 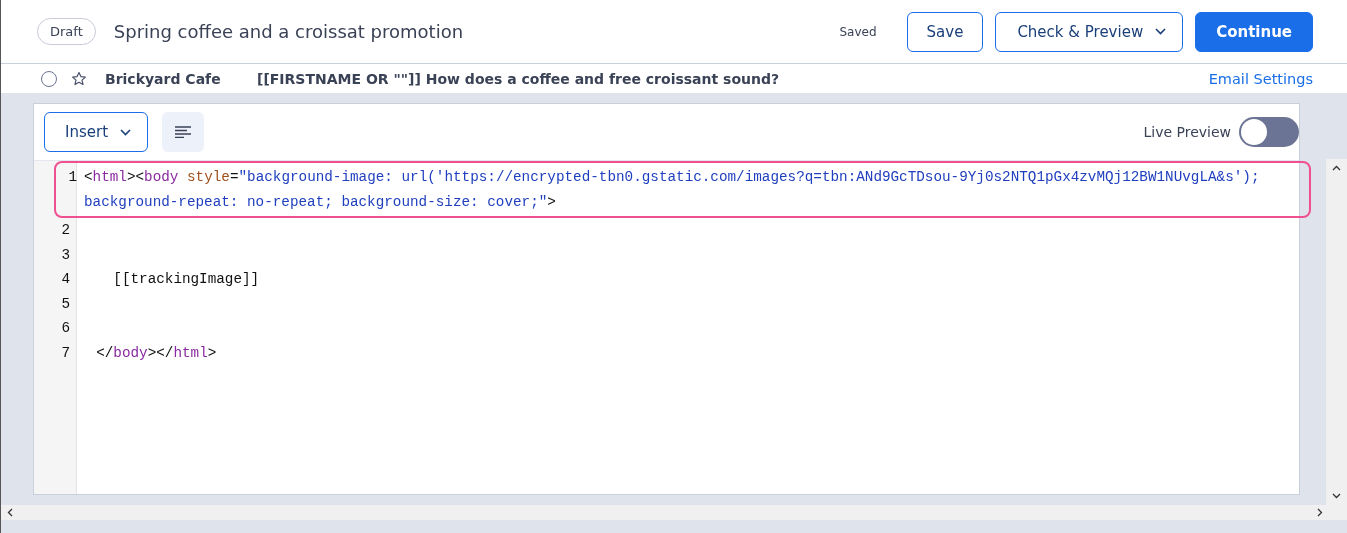 What do you see at coordinates (1269, 132) in the screenshot?
I see `live-preview-toggle` at bounding box center [1269, 132].